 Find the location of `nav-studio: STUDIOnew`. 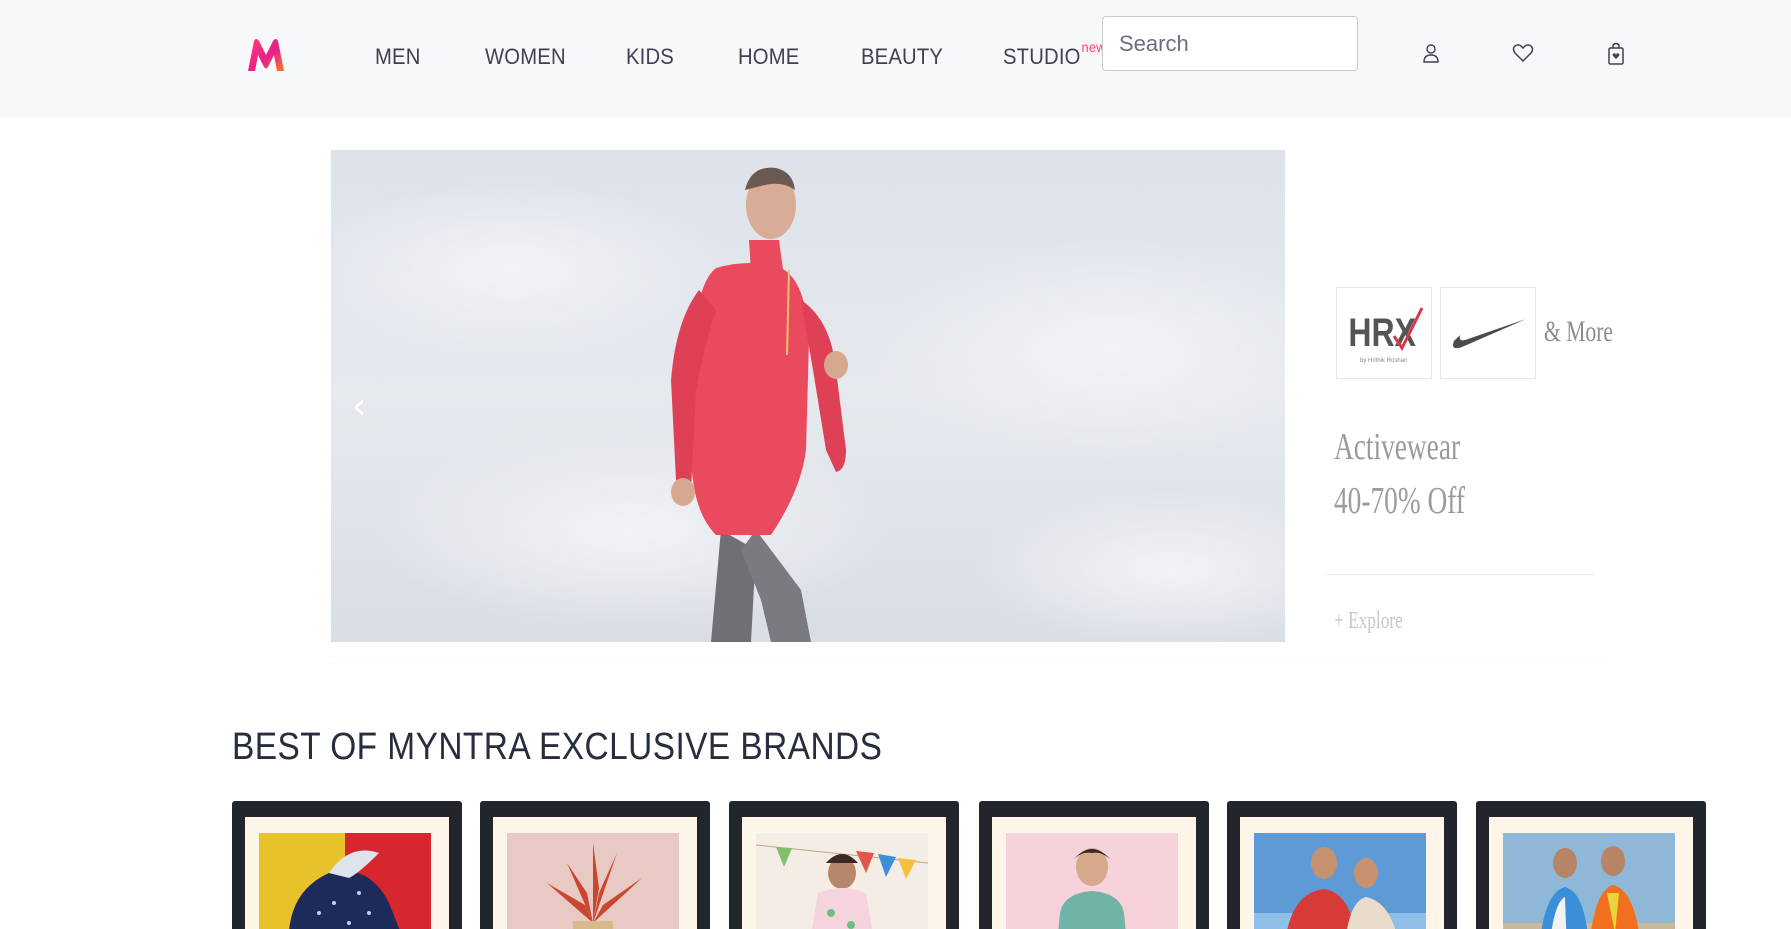

nav-studio: STUDIOnew is located at coordinates (1054, 54).